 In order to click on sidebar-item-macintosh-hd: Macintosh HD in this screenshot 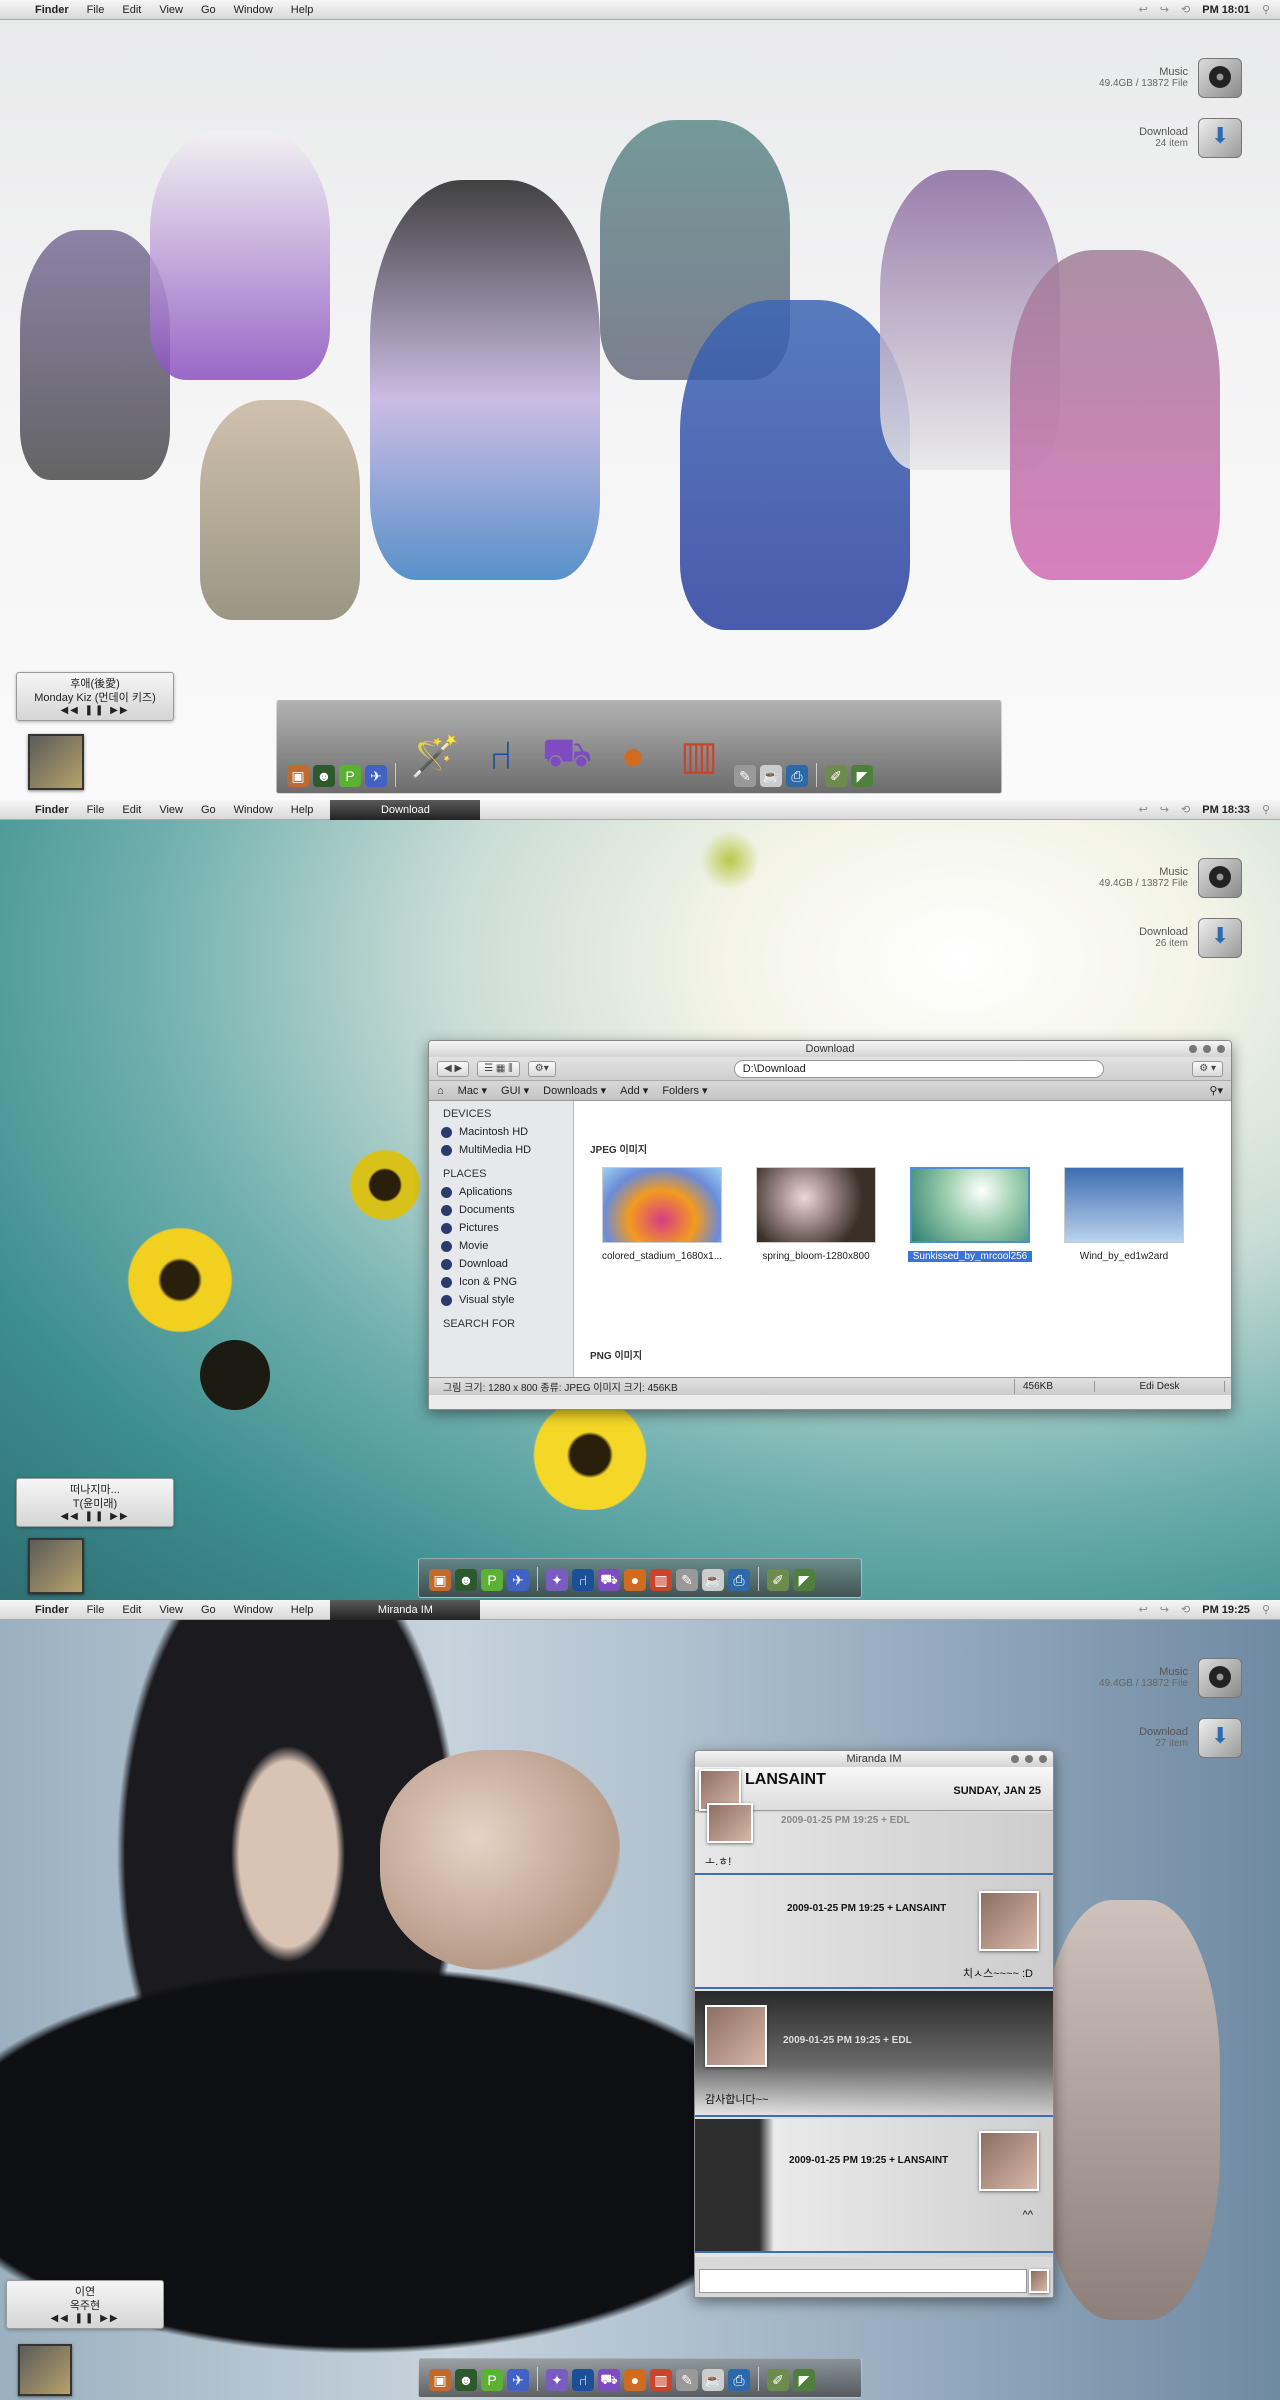, I will do `click(501, 1132)`.